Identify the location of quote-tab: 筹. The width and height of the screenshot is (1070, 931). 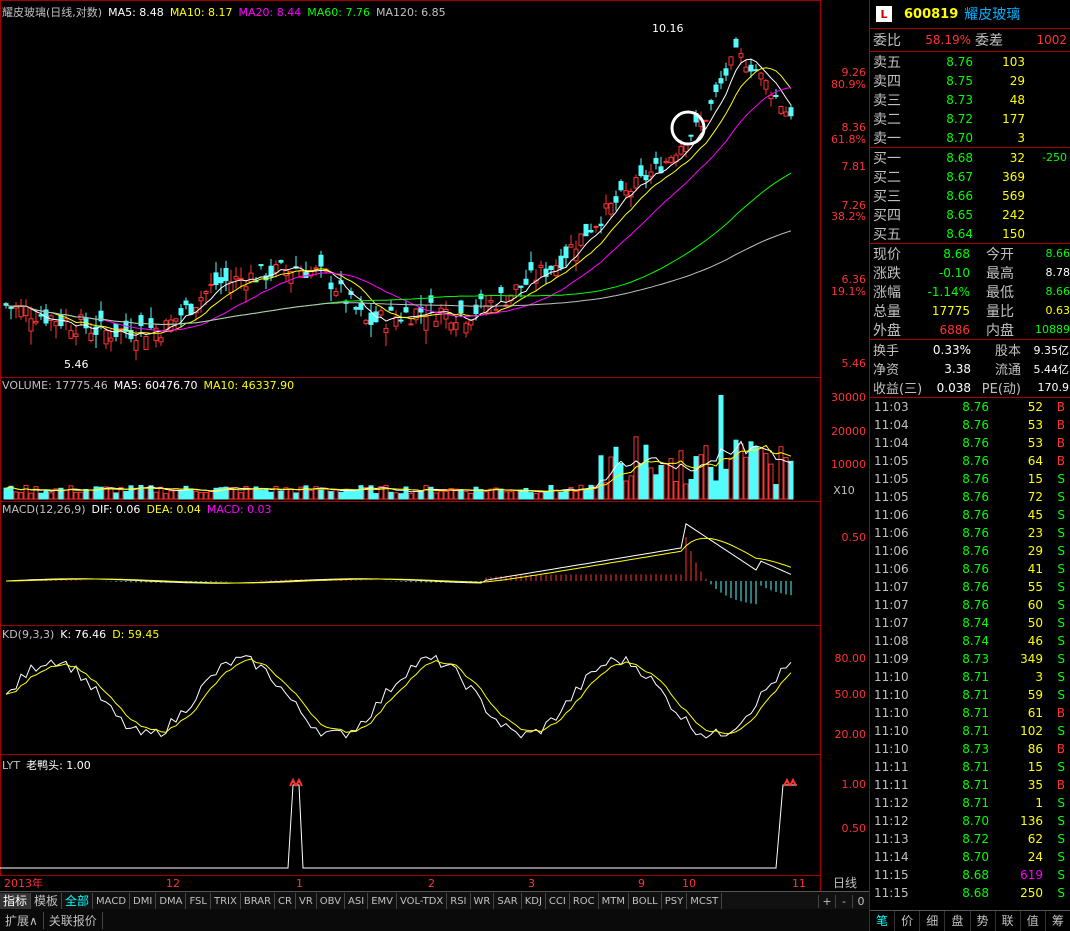
(1058, 921).